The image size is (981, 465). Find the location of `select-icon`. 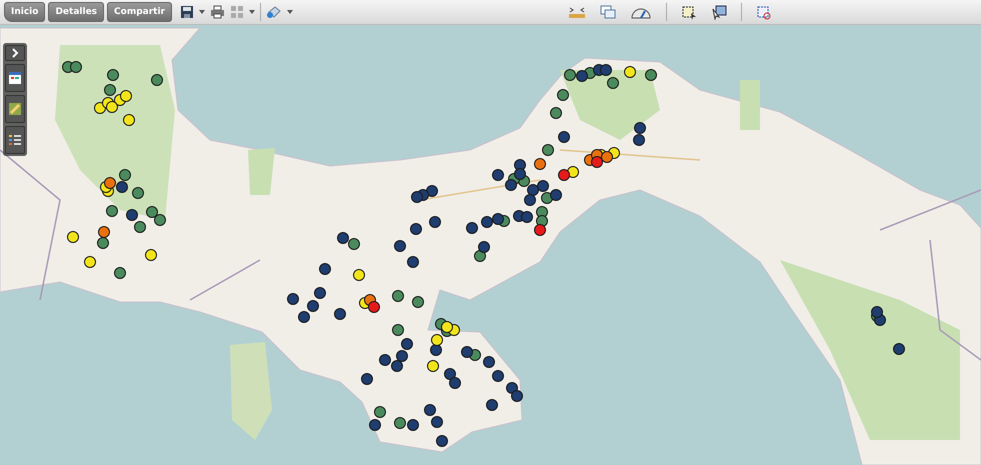

select-icon is located at coordinates (689, 12).